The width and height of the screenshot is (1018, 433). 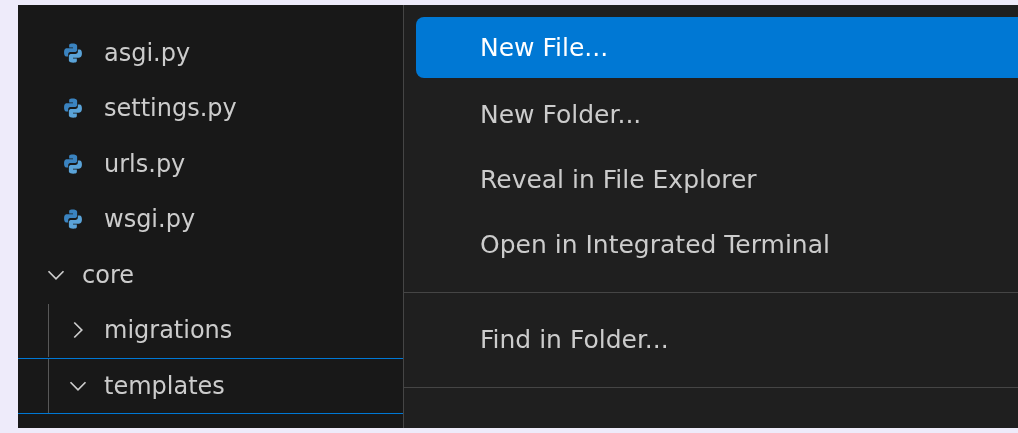 I want to click on tree-item: settings.py, so click(x=210, y=108).